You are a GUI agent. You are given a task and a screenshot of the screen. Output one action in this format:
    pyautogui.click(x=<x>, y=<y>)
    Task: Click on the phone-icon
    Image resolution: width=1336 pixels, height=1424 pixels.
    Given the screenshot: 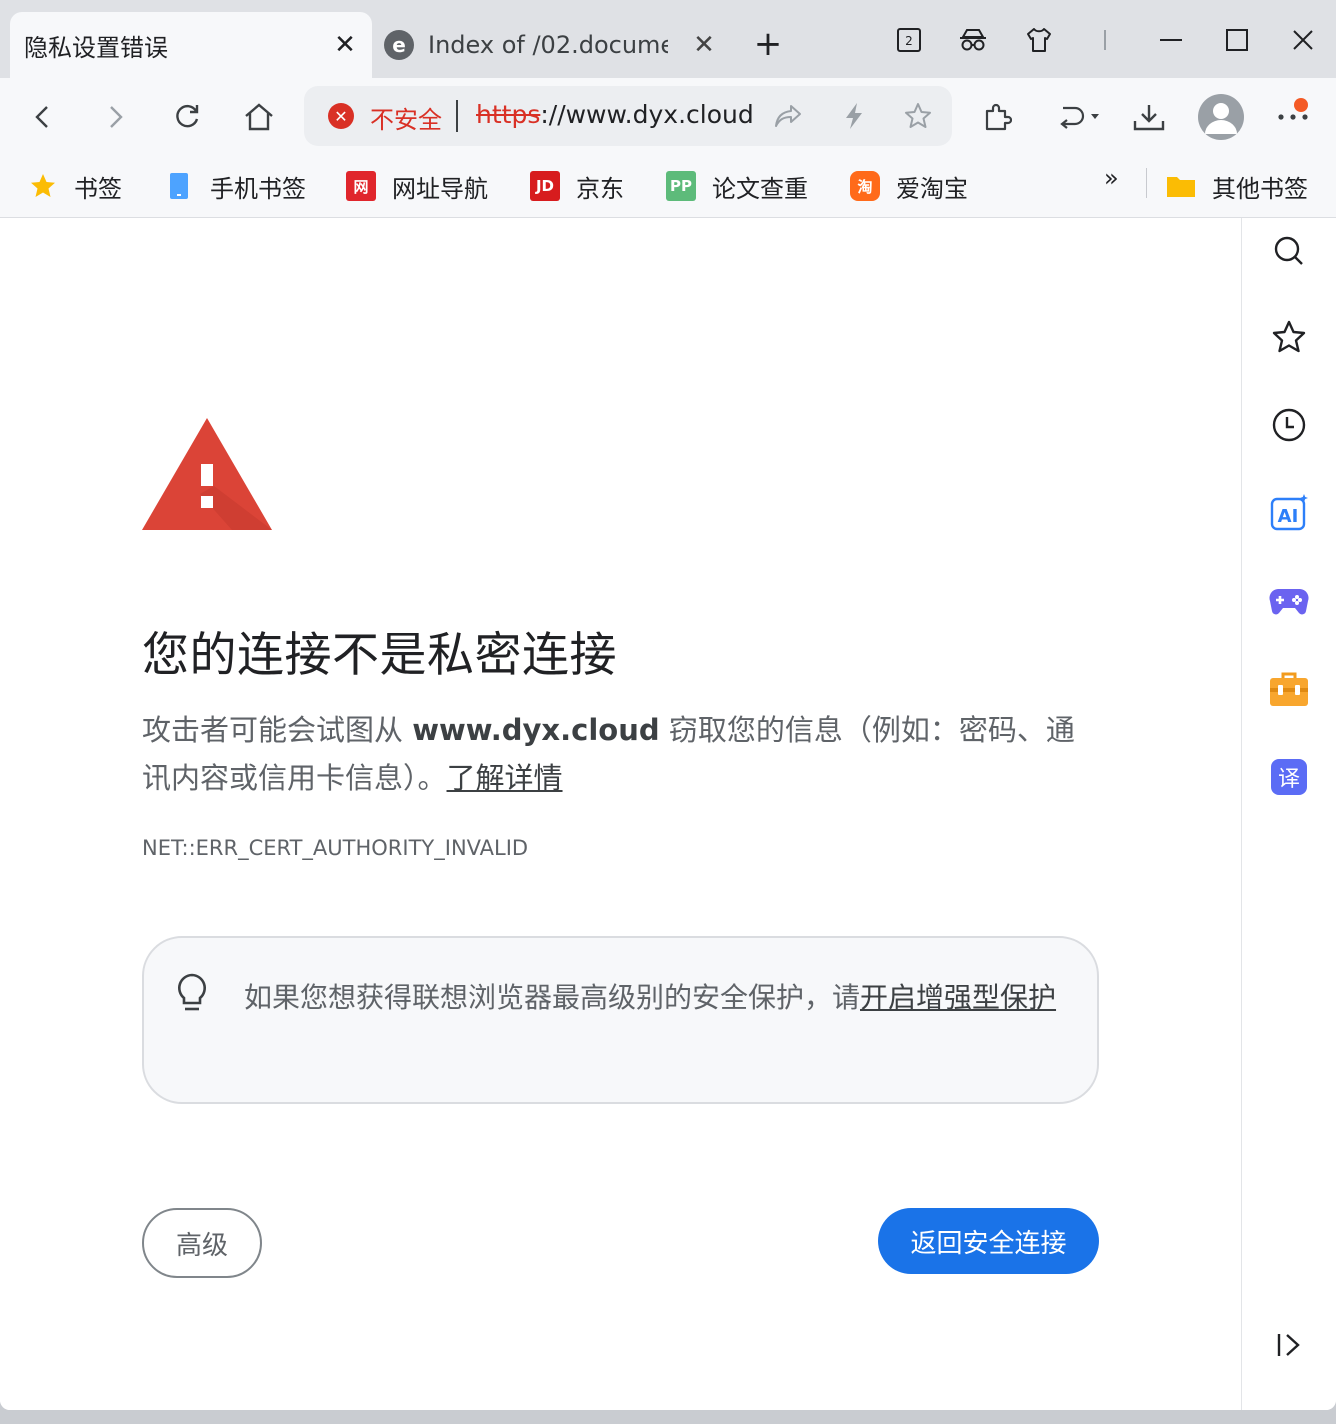 What is the action you would take?
    pyautogui.click(x=179, y=186)
    